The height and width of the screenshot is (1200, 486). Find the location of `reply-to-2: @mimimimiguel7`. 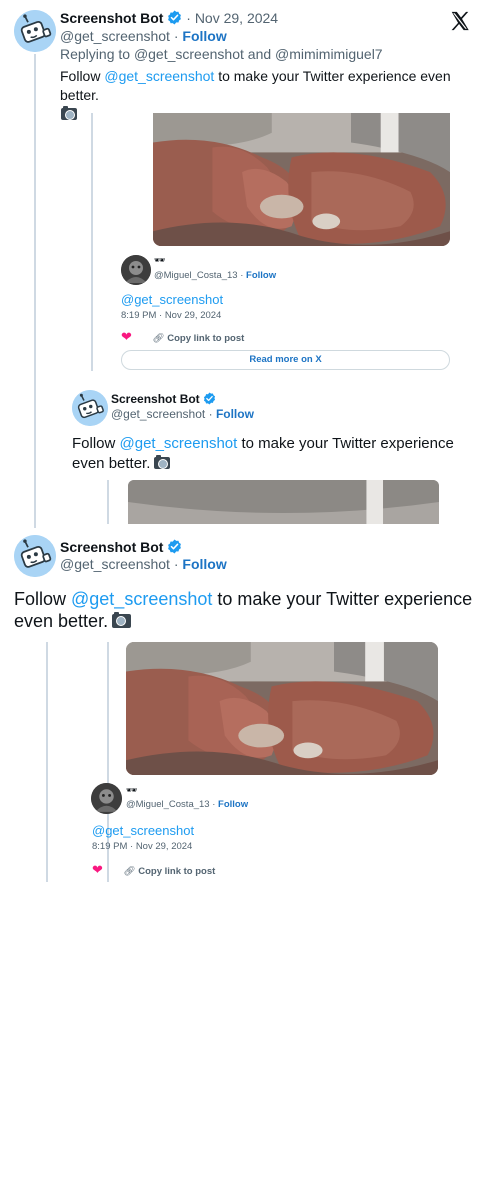

reply-to-2: @mimimimiguel7 is located at coordinates (329, 54).